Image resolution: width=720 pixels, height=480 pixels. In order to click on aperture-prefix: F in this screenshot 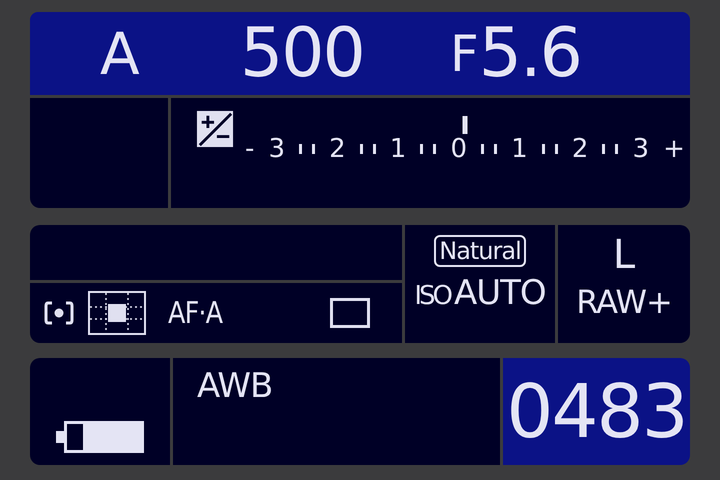, I will do `click(464, 53)`.